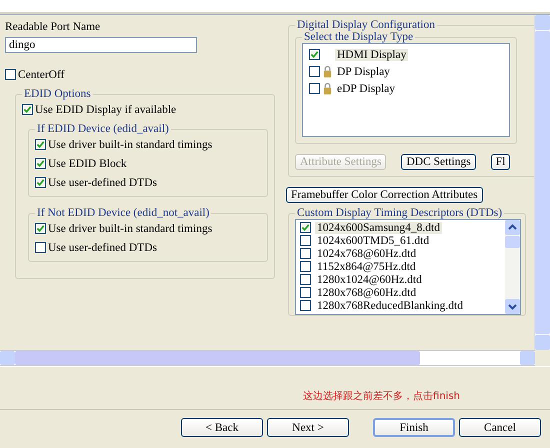  What do you see at coordinates (400, 213) in the screenshot?
I see `group-title: Custom Display Timing Descriptors (DTDs)` at bounding box center [400, 213].